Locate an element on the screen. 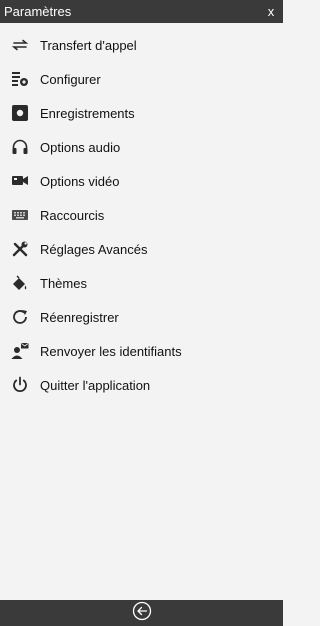 The image size is (320, 626). menu-item-quit-application: Quitter l'application is located at coordinates (141, 385).